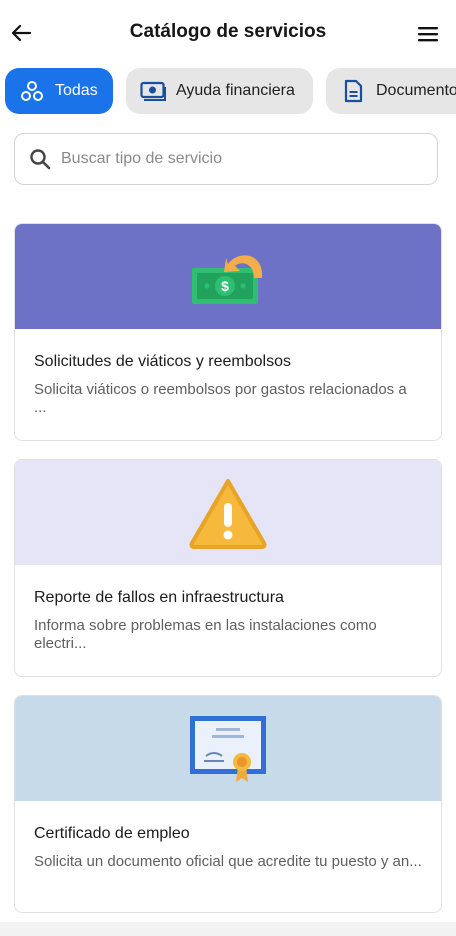 The height and width of the screenshot is (936, 456). What do you see at coordinates (235, 90) in the screenshot?
I see `filter-chip-label: Ayuda financiera` at bounding box center [235, 90].